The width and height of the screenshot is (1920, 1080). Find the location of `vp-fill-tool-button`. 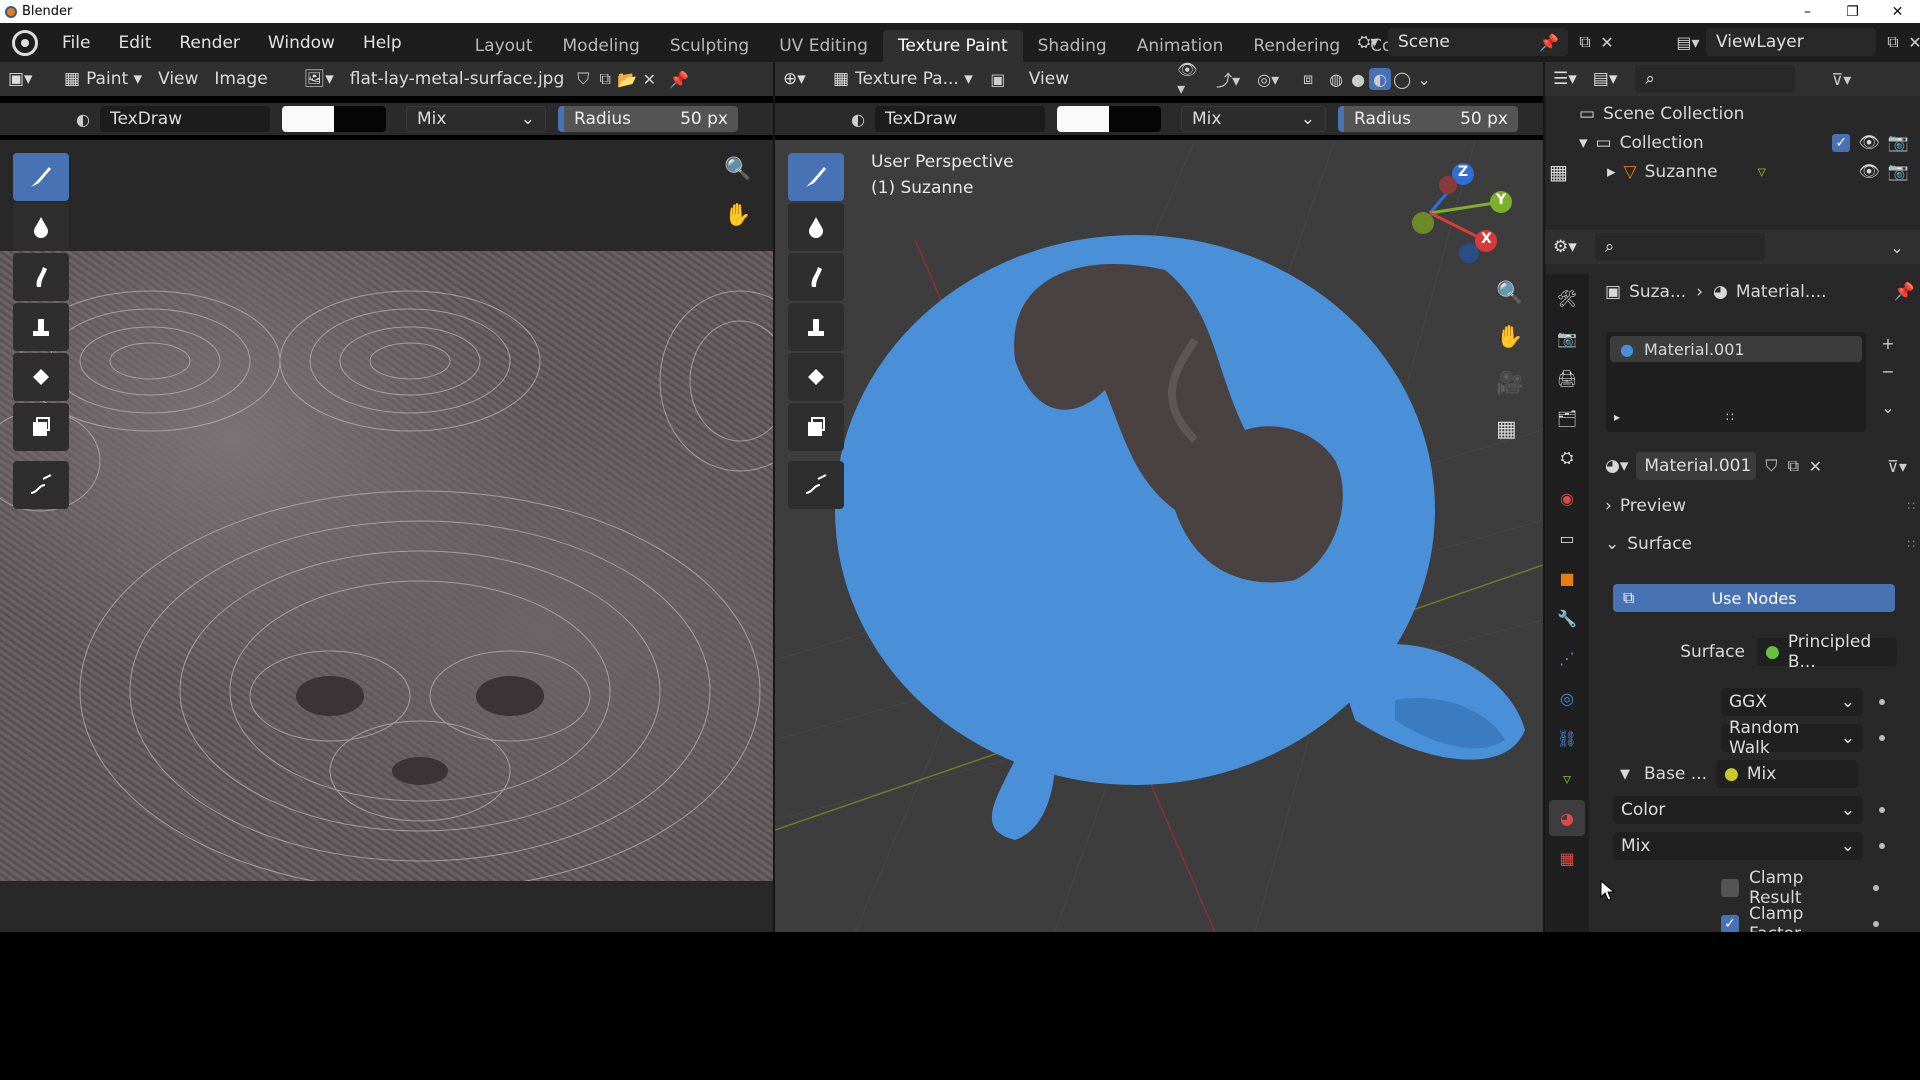

vp-fill-tool-button is located at coordinates (816, 377).